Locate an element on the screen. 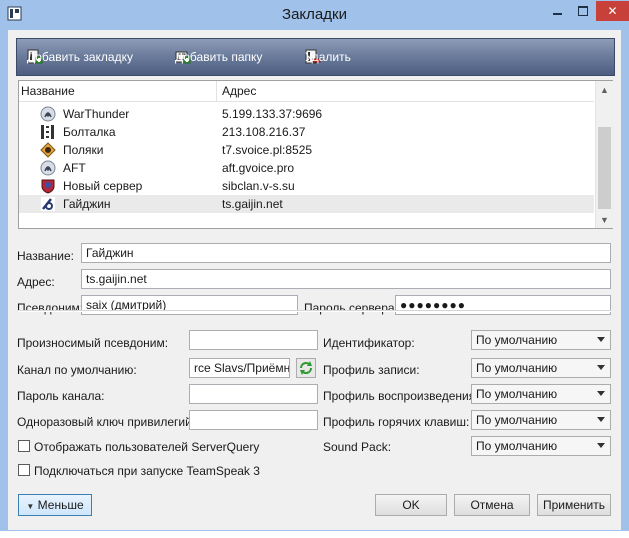 The image size is (629, 538). show-serverquery-checkbox is located at coordinates (24, 446).